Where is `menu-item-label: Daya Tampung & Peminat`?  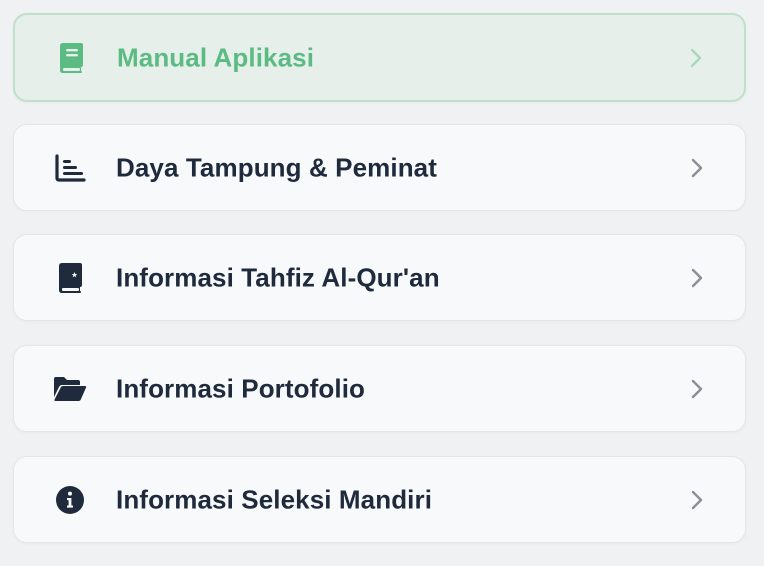 menu-item-label: Daya Tampung & Peminat is located at coordinates (277, 167).